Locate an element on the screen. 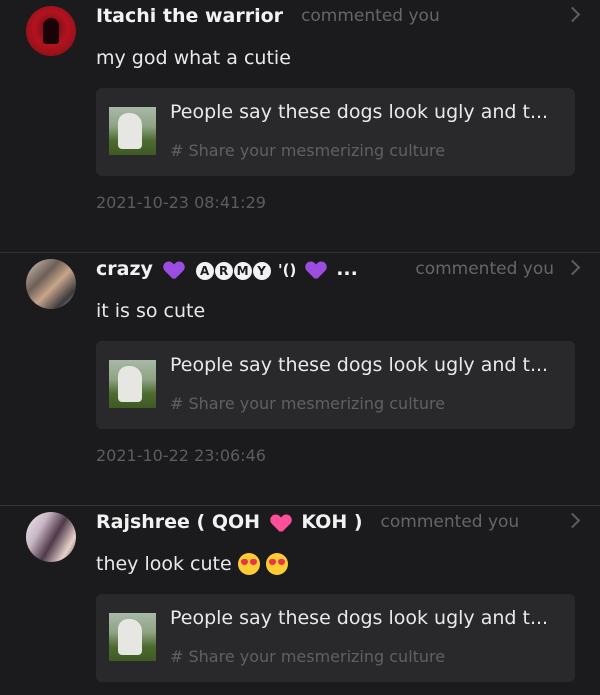 This screenshot has width=600, height=695. timestamp: 2021-10-23 08:41:29 is located at coordinates (181, 202).